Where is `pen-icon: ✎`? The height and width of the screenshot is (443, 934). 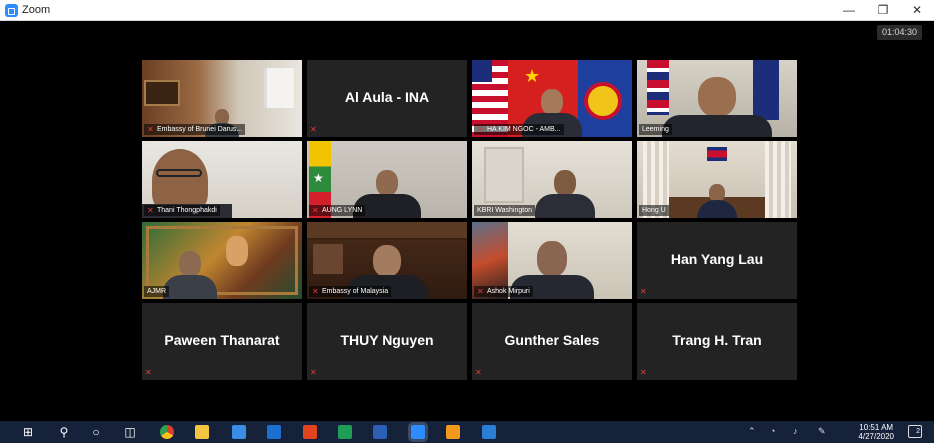 pen-icon: ✎ is located at coordinates (822, 431).